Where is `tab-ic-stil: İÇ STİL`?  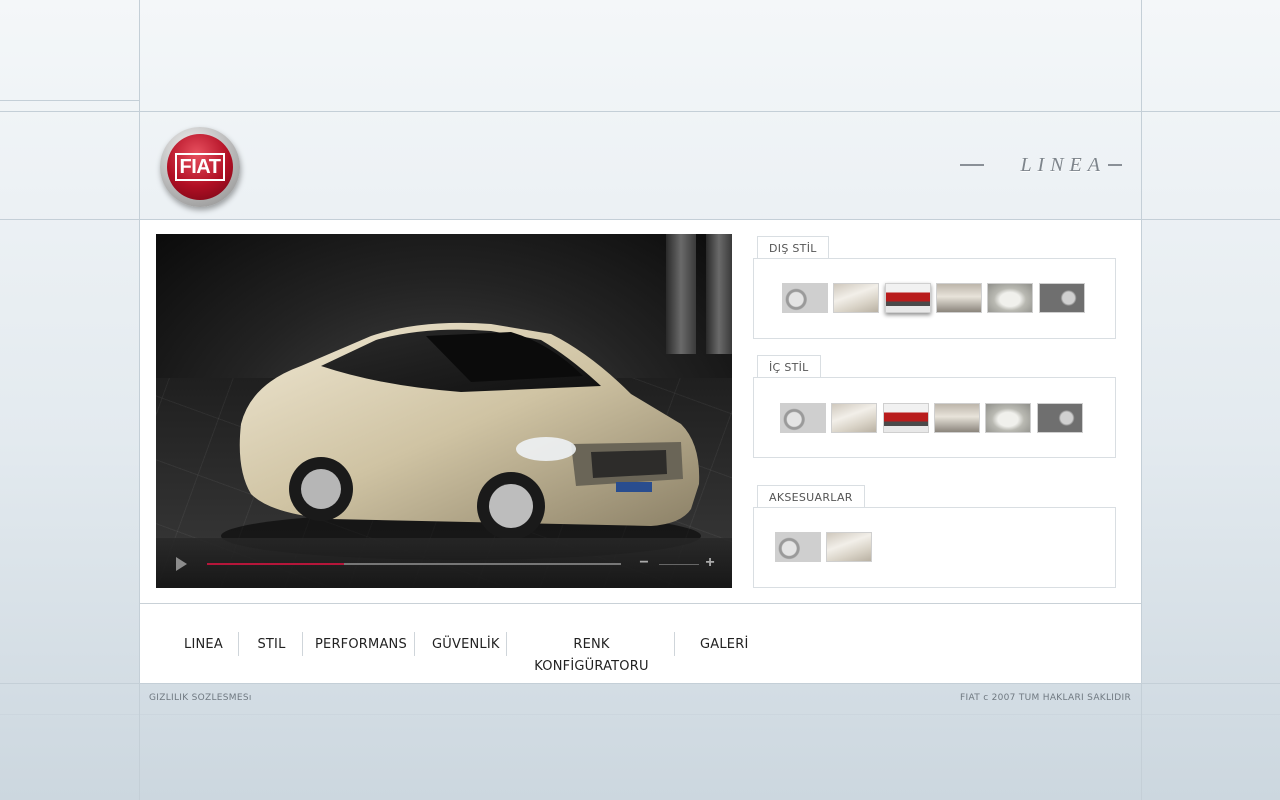
tab-ic-stil: İÇ STİL is located at coordinates (789, 366).